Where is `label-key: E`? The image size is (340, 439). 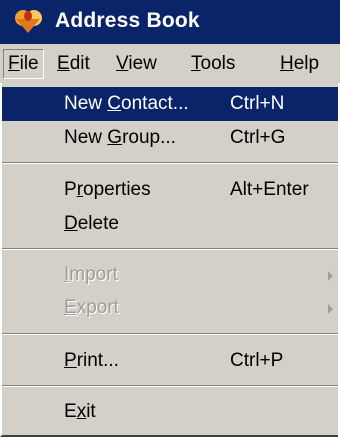 label-key: E is located at coordinates (70, 307).